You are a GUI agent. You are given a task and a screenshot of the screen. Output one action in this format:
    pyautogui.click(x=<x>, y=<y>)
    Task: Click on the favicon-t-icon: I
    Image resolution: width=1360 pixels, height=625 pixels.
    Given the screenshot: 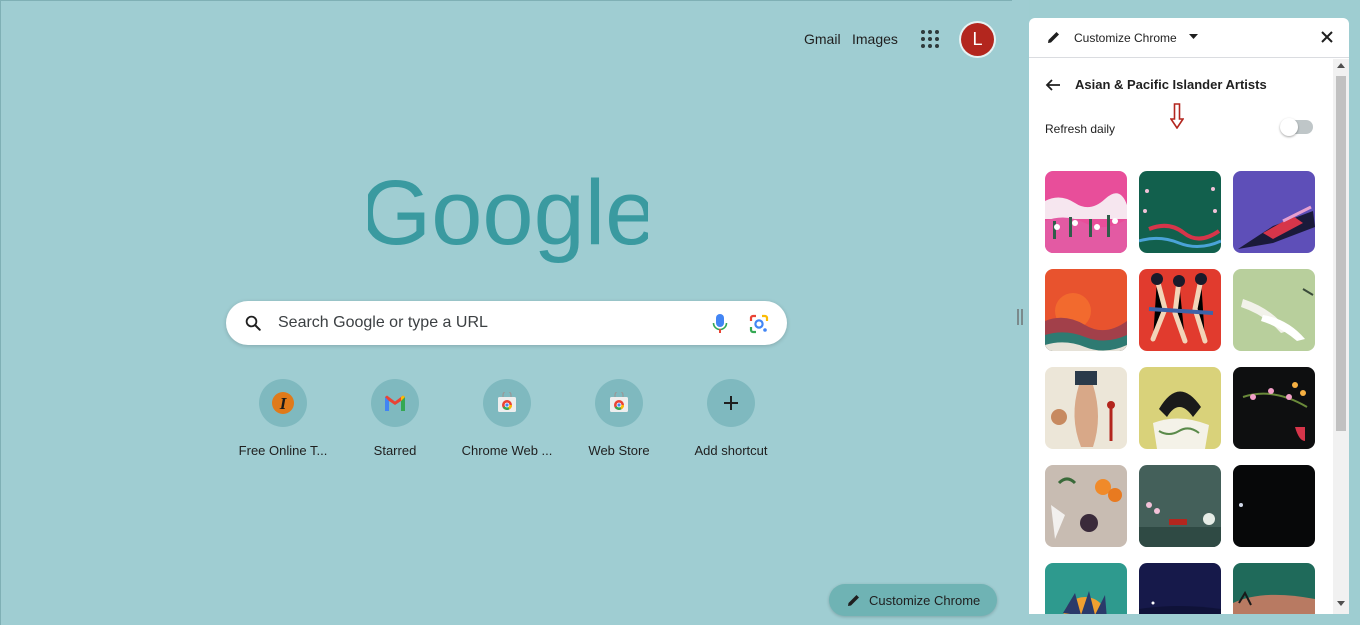 What is the action you would take?
    pyautogui.click(x=283, y=403)
    